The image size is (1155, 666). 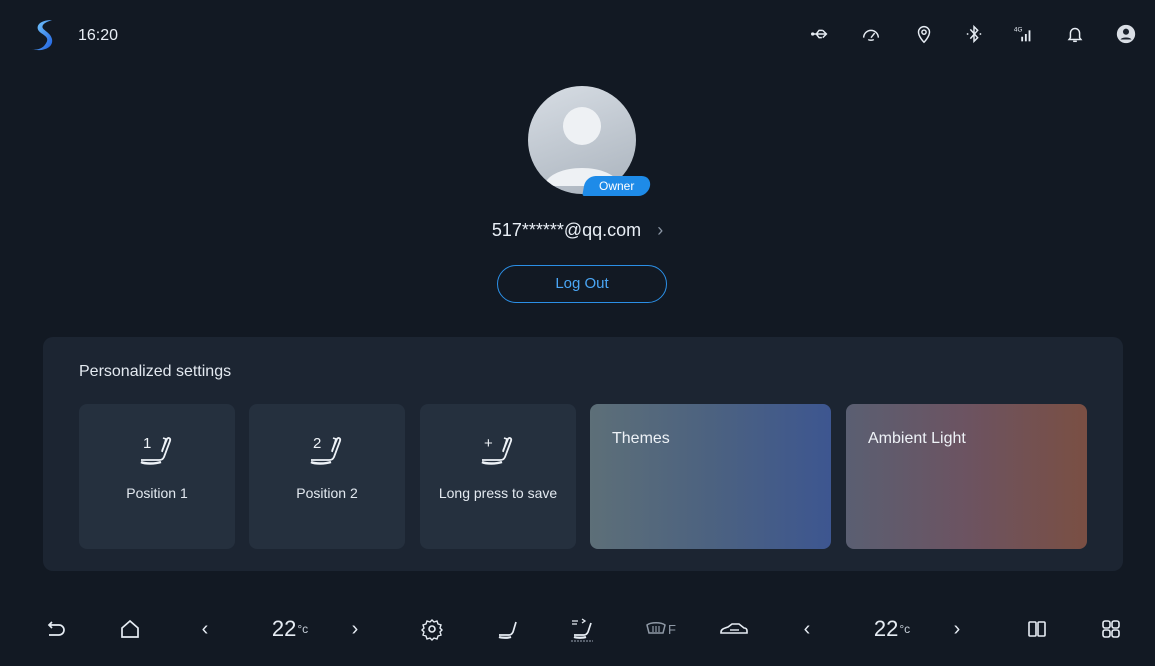 What do you see at coordinates (886, 628) in the screenshot?
I see `right-temp-value: 22` at bounding box center [886, 628].